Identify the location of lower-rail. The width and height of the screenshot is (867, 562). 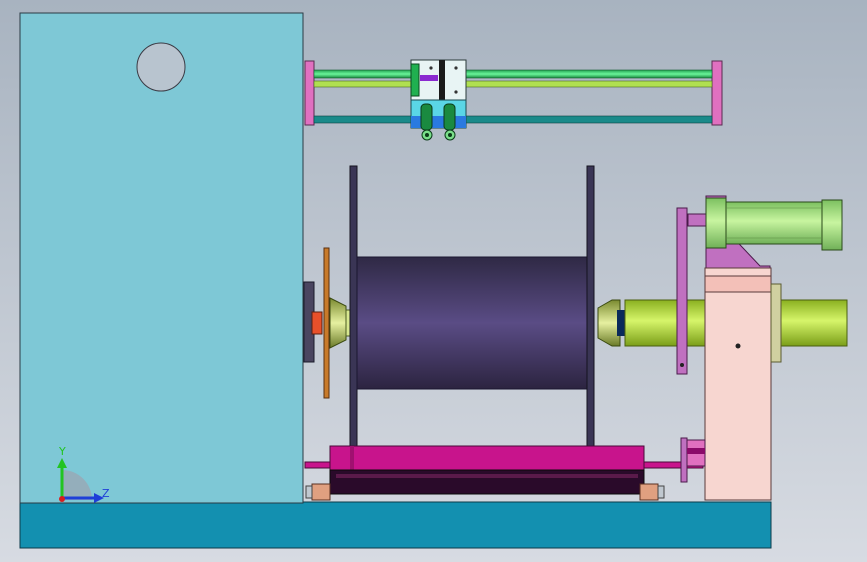
(513, 119).